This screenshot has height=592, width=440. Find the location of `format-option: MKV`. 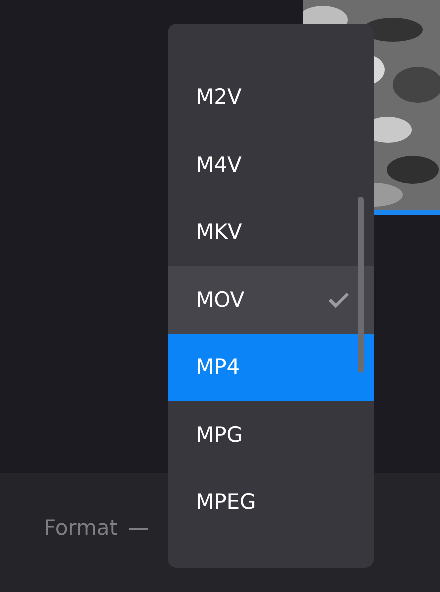

format-option: MKV is located at coordinates (271, 232).